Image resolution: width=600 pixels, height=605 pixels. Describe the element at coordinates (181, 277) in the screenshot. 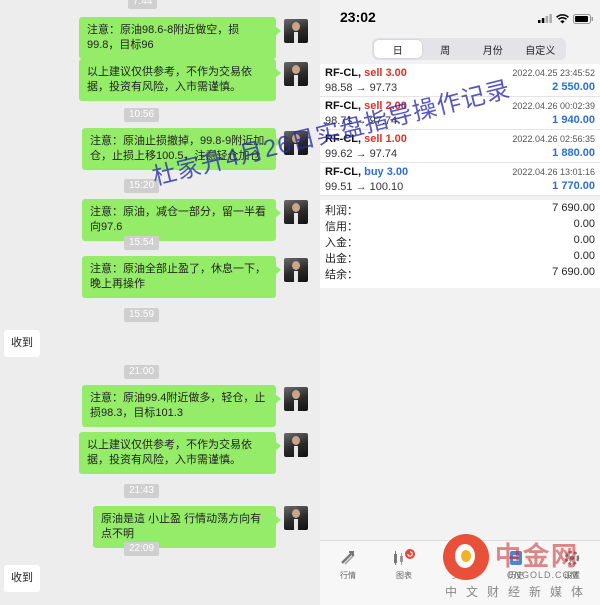

I see `message-bubble: 注意：原油全部止盈了，休息一下，晚上再操作` at that location.